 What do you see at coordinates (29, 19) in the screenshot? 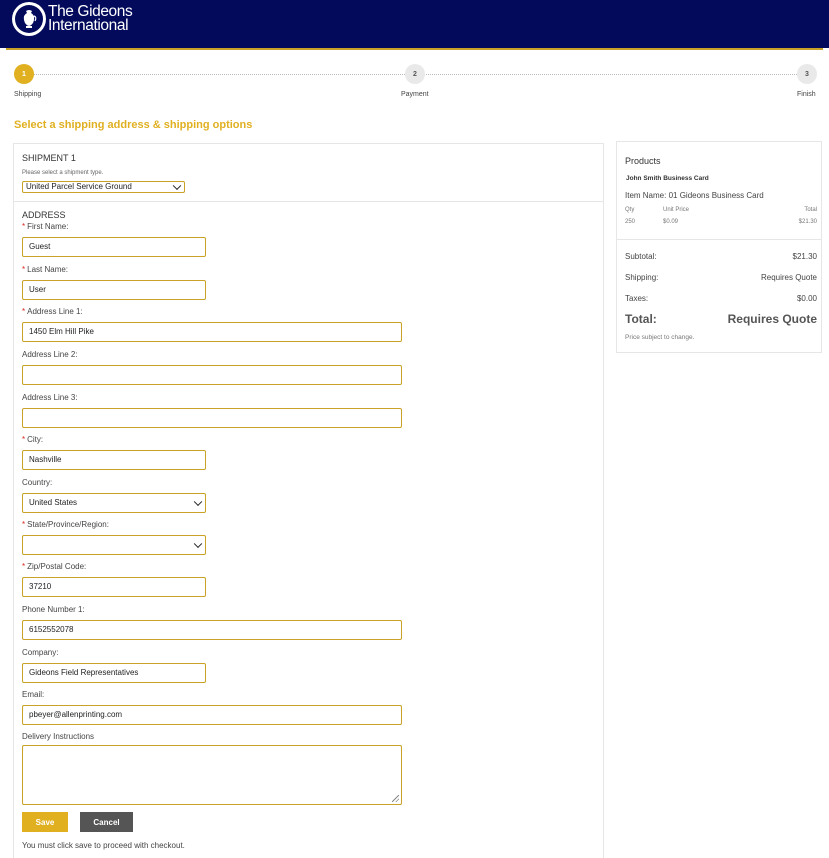
I see `pitcher-lamp-icon` at bounding box center [29, 19].